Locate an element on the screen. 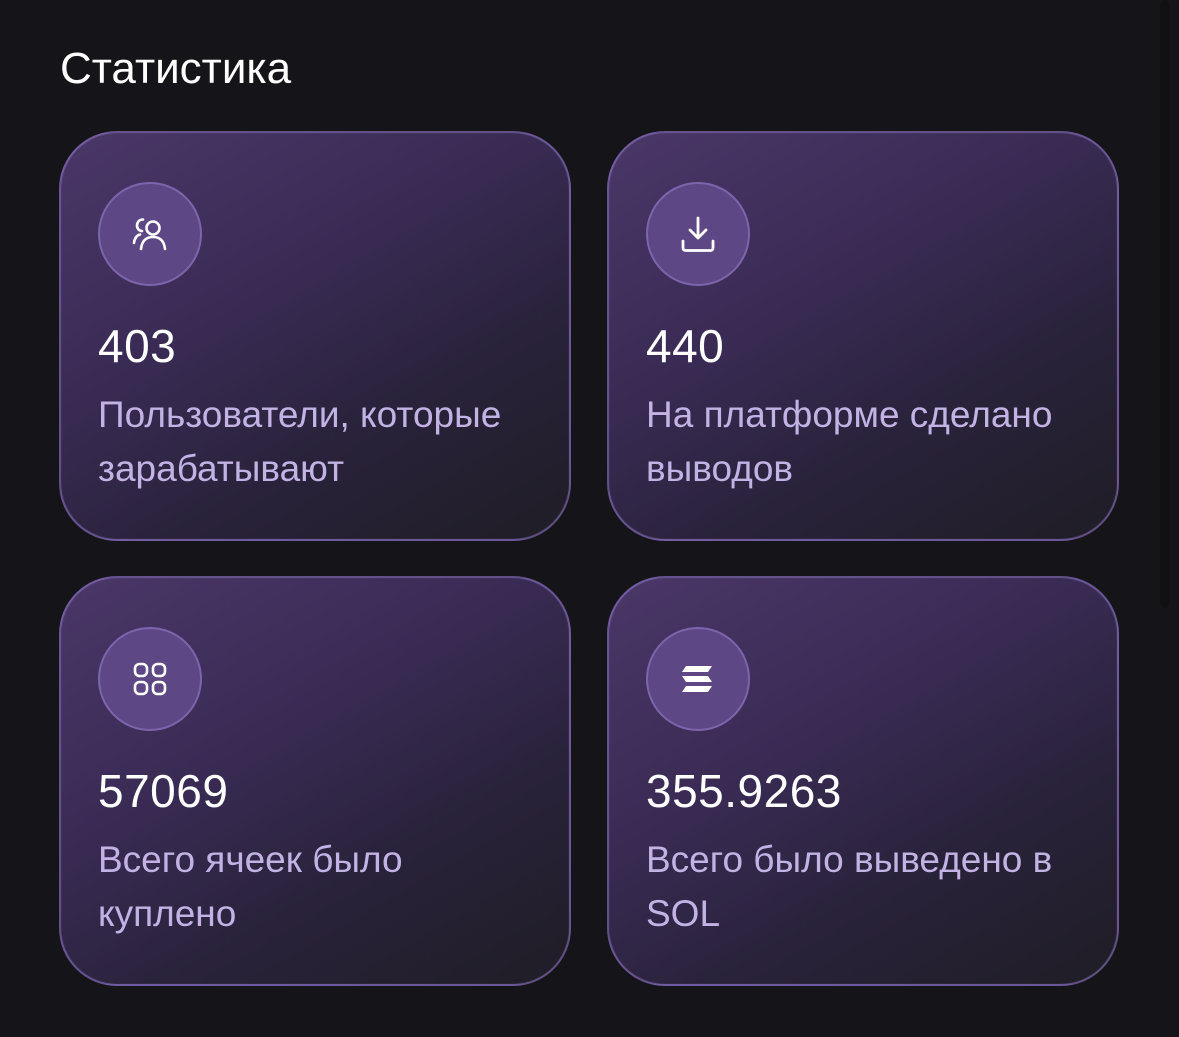 The width and height of the screenshot is (1179, 1037). section-title: Статистика is located at coordinates (176, 68).